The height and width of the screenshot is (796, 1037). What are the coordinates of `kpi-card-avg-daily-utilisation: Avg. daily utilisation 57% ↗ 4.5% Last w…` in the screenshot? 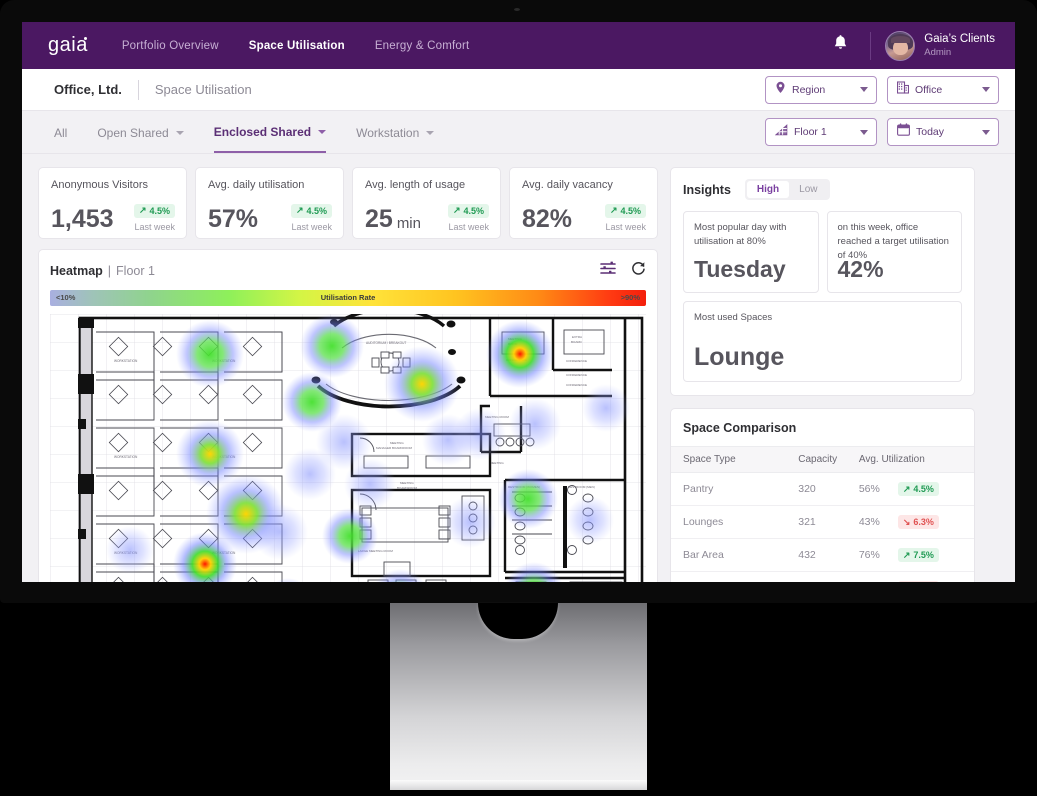 It's located at (269, 203).